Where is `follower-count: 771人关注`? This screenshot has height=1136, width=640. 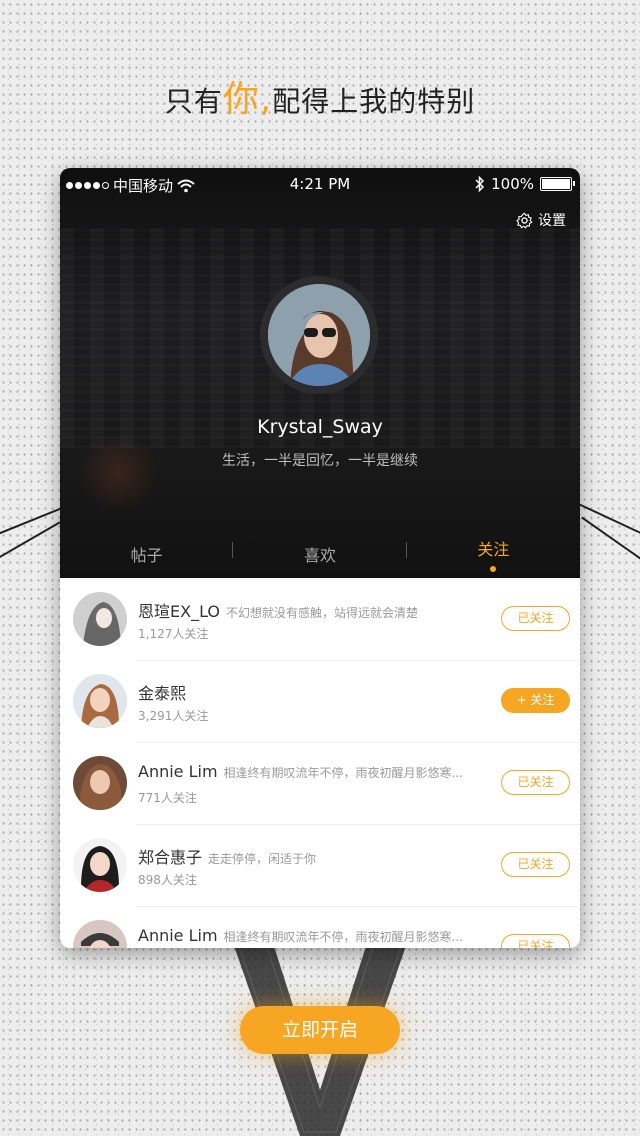
follower-count: 771人关注 is located at coordinates (167, 798).